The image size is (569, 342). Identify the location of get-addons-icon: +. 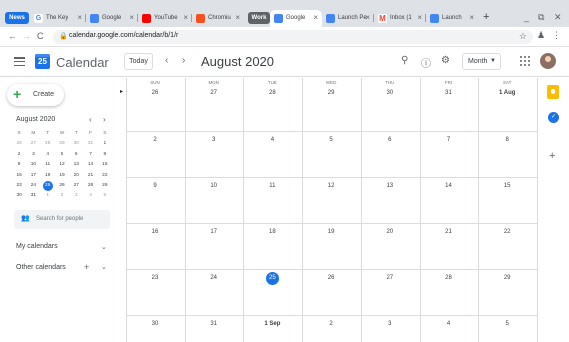
(552, 156).